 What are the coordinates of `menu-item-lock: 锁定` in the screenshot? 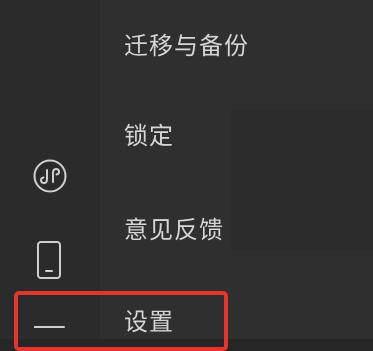 It's located at (149, 136).